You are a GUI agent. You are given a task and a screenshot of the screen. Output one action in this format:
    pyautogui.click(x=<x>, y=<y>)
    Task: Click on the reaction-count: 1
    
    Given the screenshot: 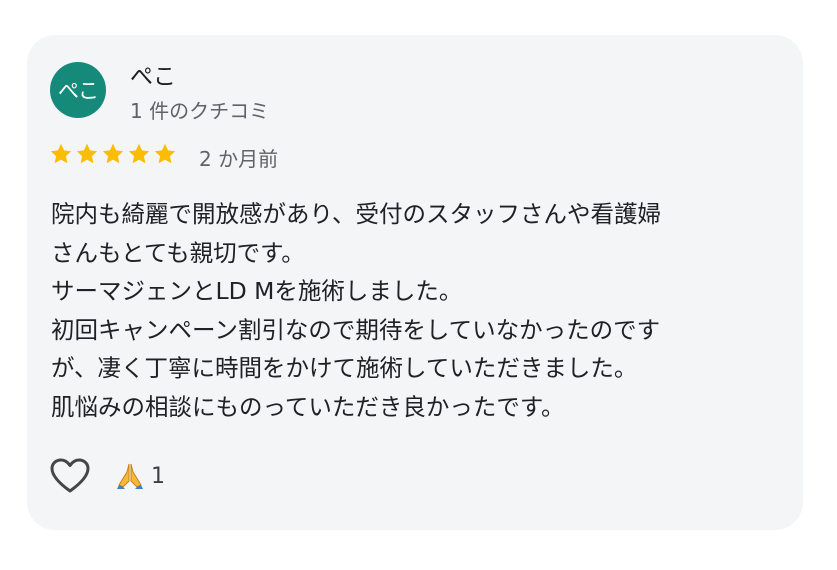 What is the action you would take?
    pyautogui.click(x=158, y=476)
    